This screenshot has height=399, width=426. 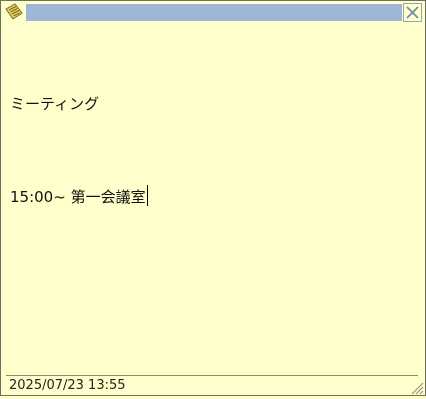 I want to click on close-icon, so click(x=412, y=12).